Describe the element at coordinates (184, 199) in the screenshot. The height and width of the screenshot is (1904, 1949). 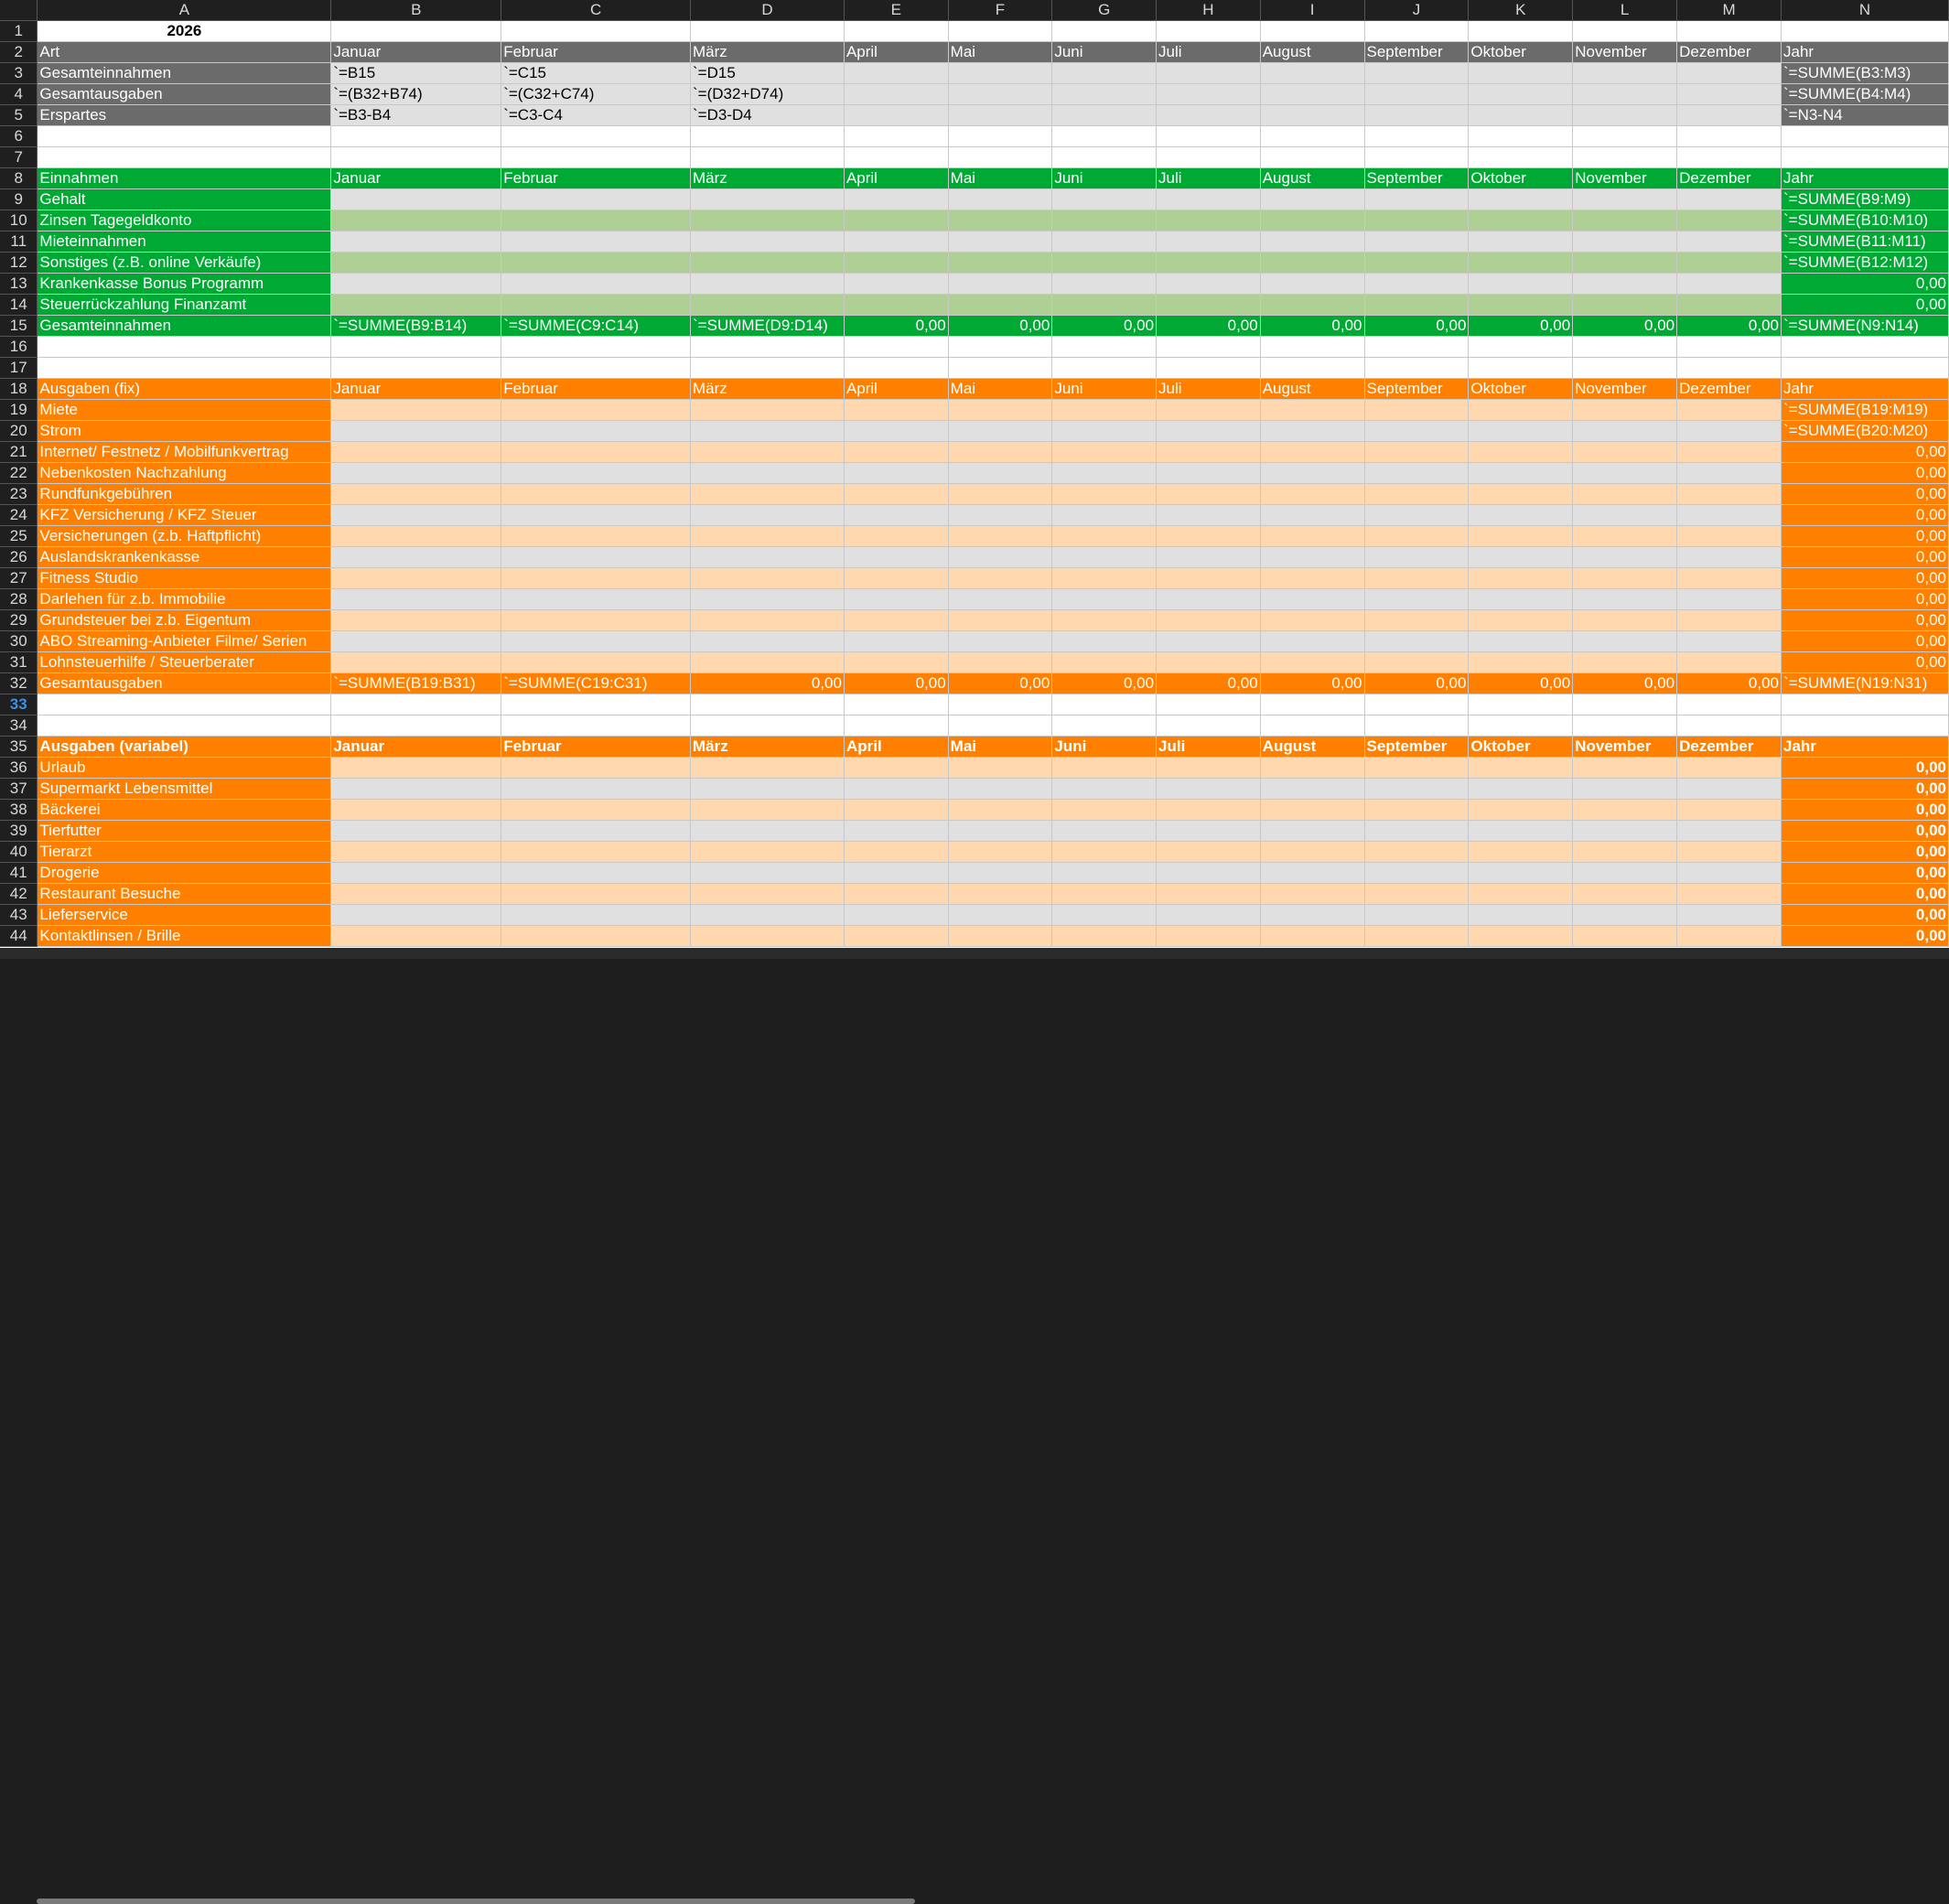
I see `cell-a9: Gehalt` at that location.